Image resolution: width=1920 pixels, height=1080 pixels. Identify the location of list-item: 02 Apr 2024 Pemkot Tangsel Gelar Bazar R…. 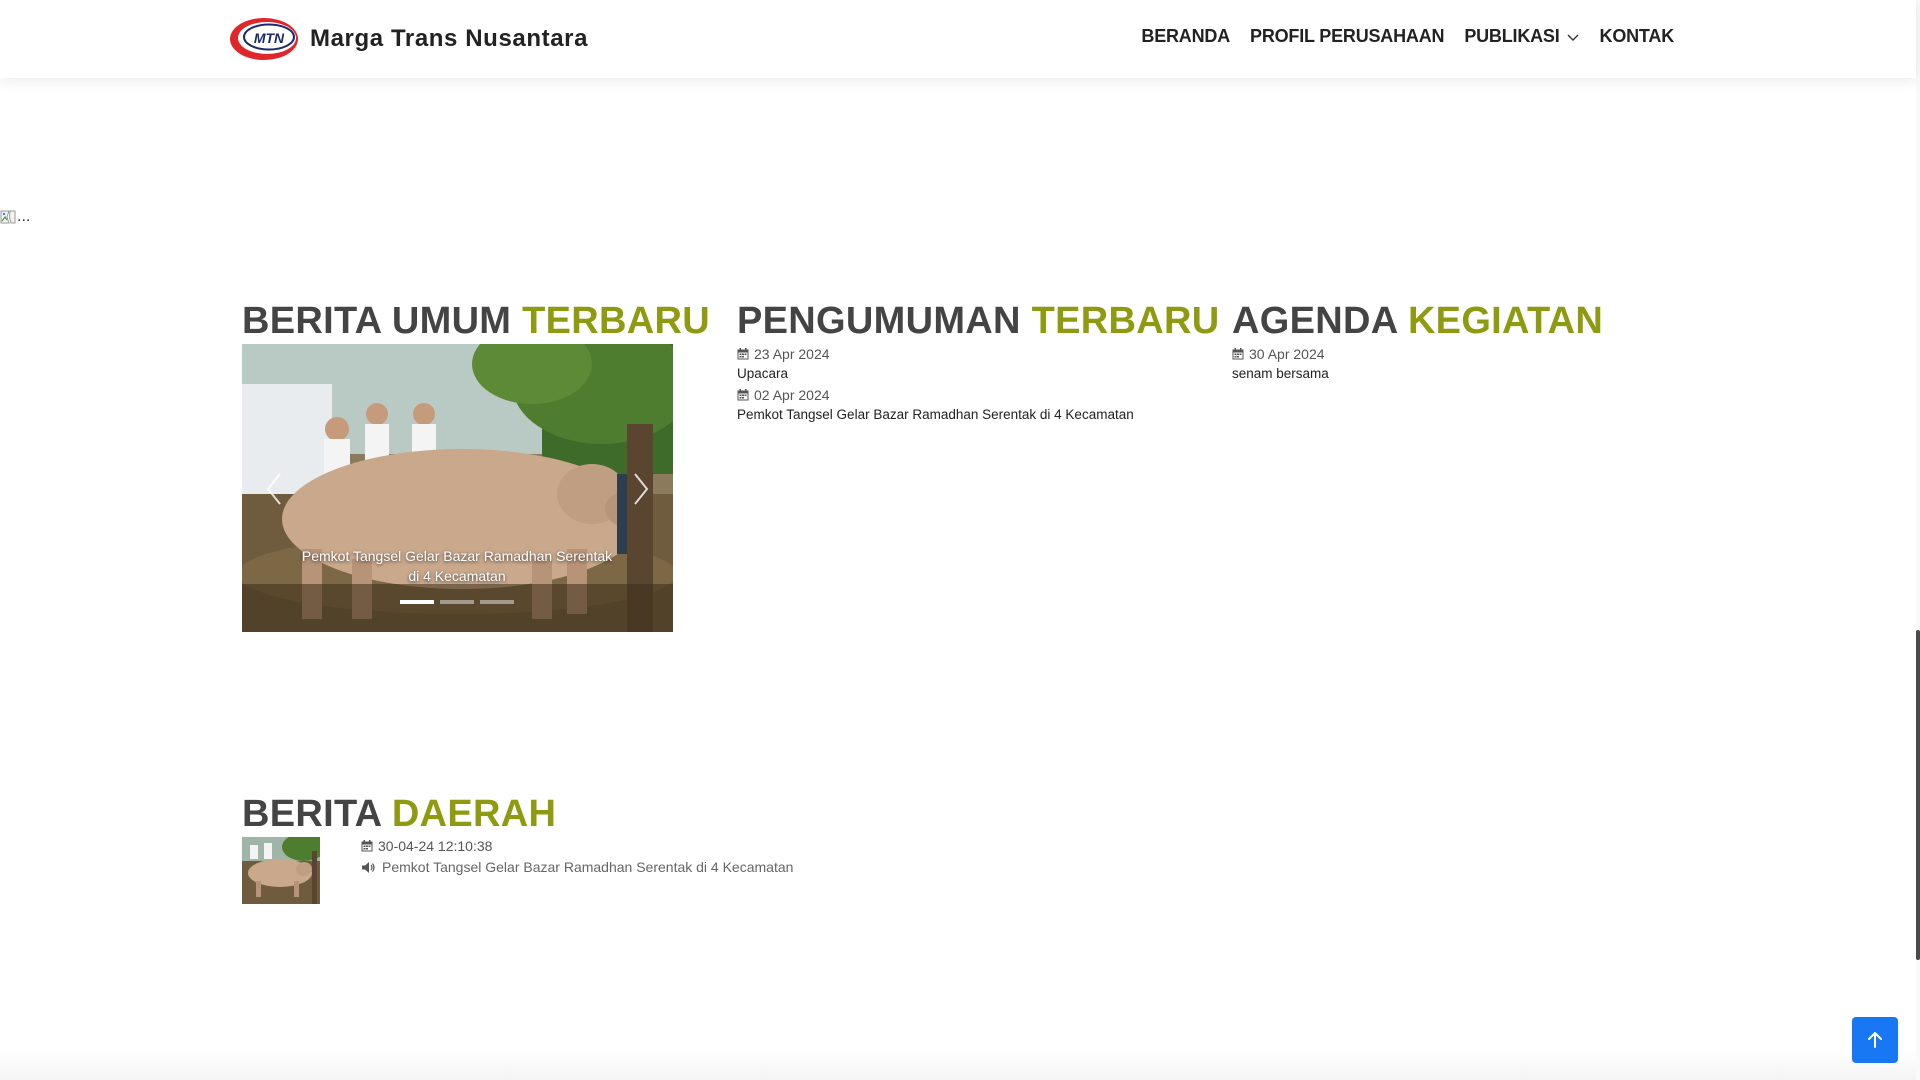
(935, 405).